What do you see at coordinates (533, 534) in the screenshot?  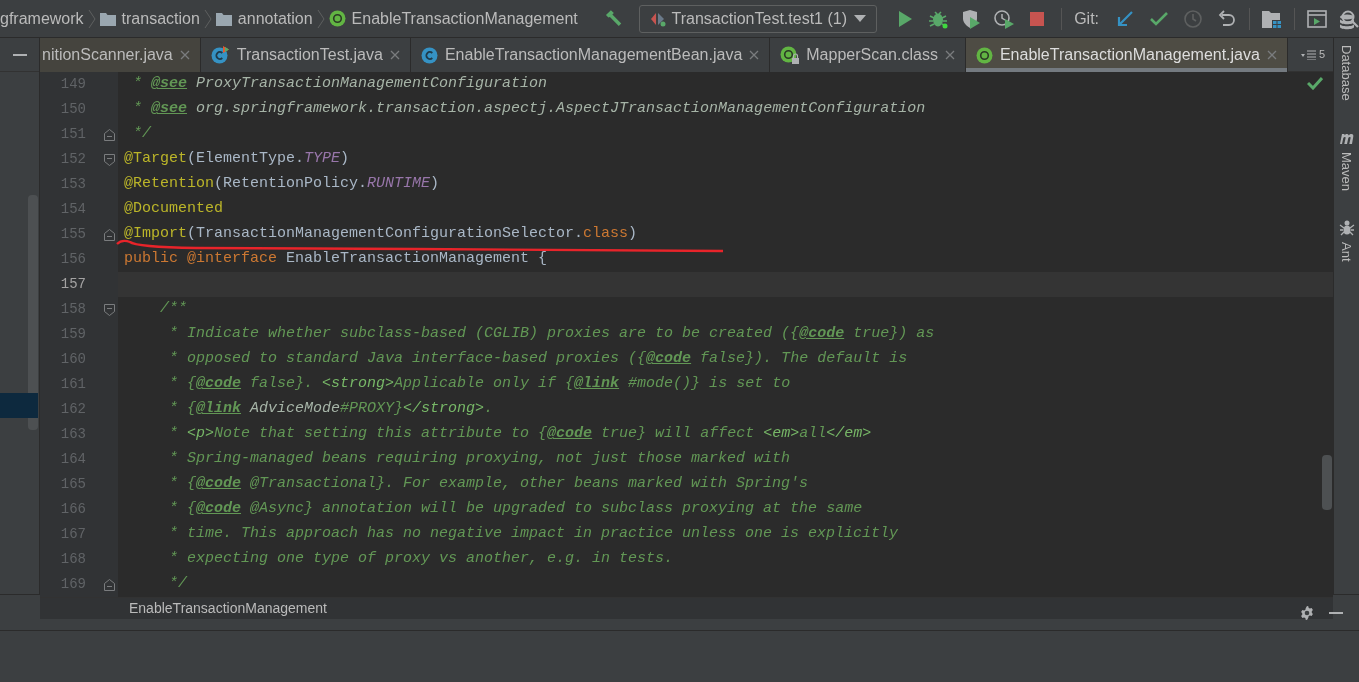 I see `code-line: * time. This approach has no negative impact in practice unless one is explicitly` at bounding box center [533, 534].